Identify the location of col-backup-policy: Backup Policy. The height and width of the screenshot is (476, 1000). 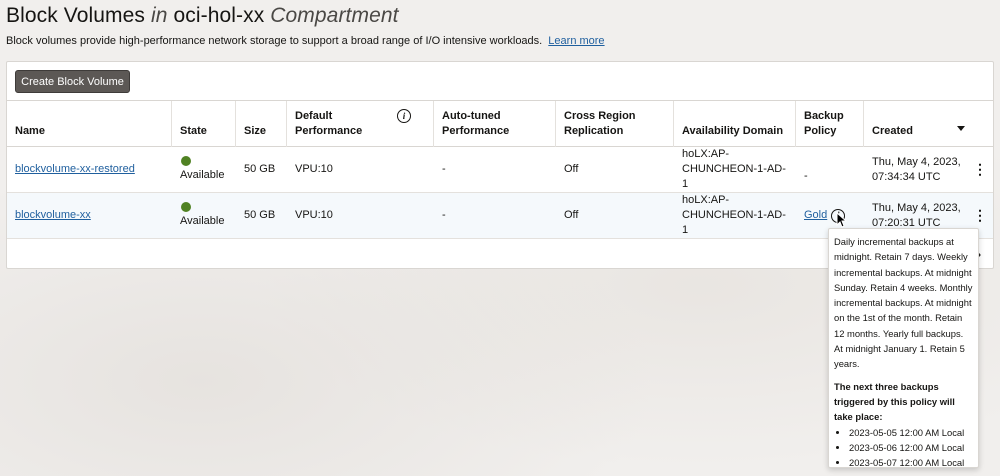
(830, 124).